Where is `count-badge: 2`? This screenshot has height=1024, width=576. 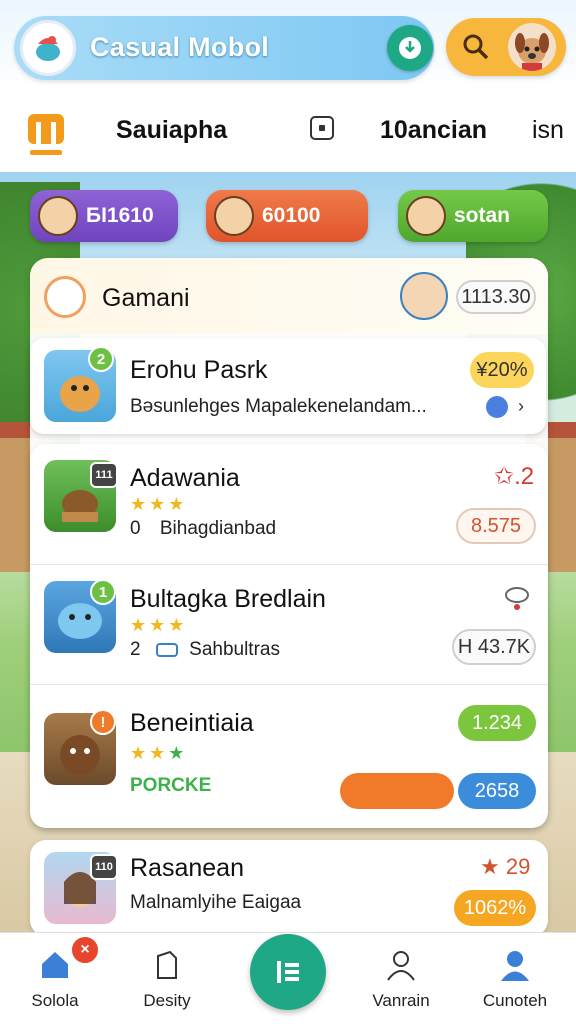
count-badge: 2 is located at coordinates (101, 359).